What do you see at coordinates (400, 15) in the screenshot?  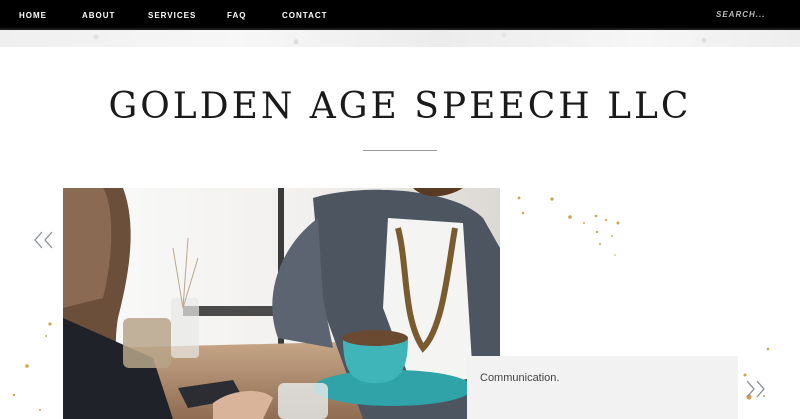 I see `top-navigation-bar: HOME ABOUT SERVICES FAQ CONTACT` at bounding box center [400, 15].